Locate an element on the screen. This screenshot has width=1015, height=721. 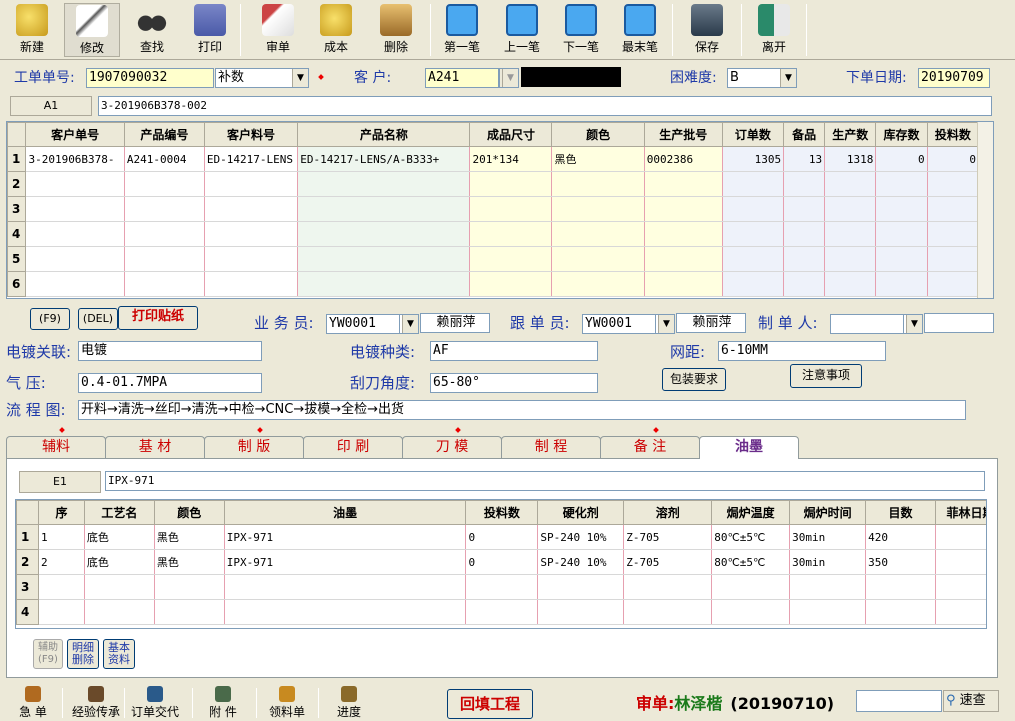
column-header: 生产批号 is located at coordinates (683, 134).